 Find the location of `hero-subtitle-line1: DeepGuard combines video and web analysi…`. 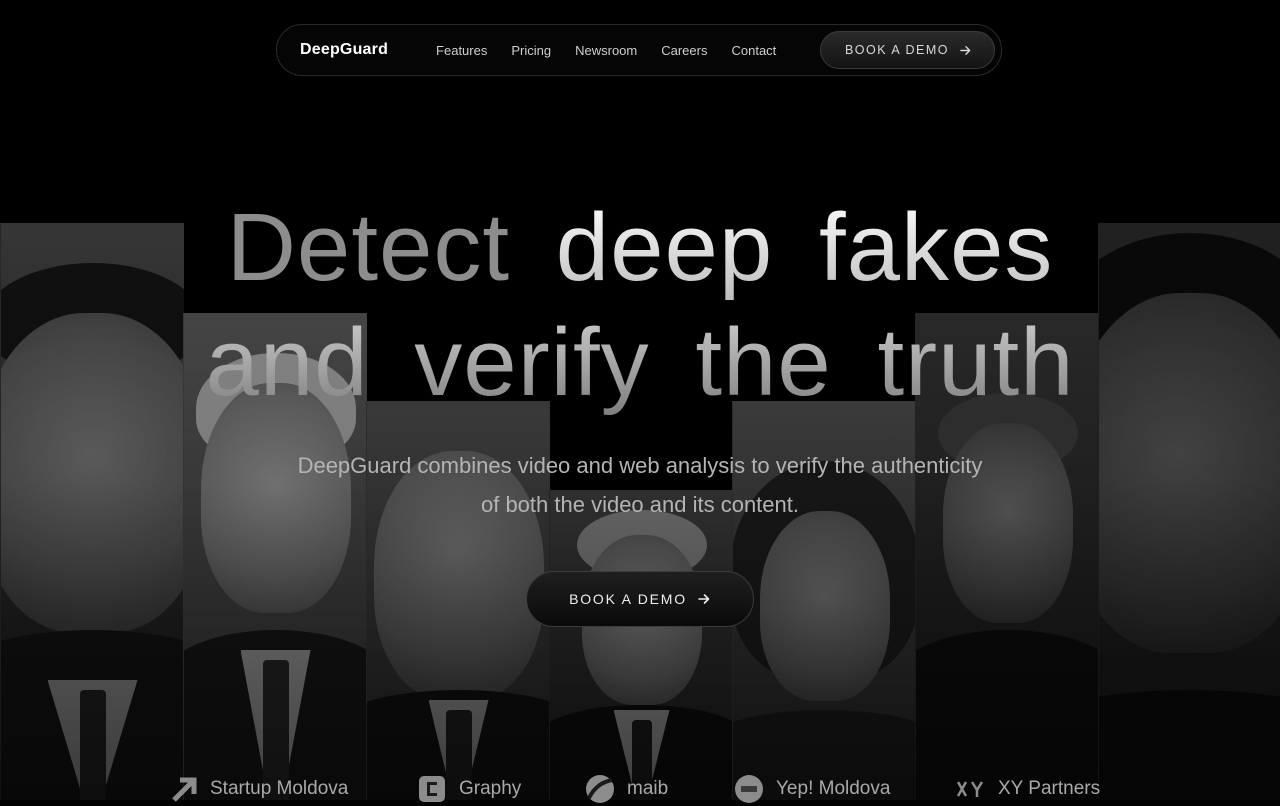

hero-subtitle-line1: DeepGuard combines video and web analysi… is located at coordinates (640, 465).